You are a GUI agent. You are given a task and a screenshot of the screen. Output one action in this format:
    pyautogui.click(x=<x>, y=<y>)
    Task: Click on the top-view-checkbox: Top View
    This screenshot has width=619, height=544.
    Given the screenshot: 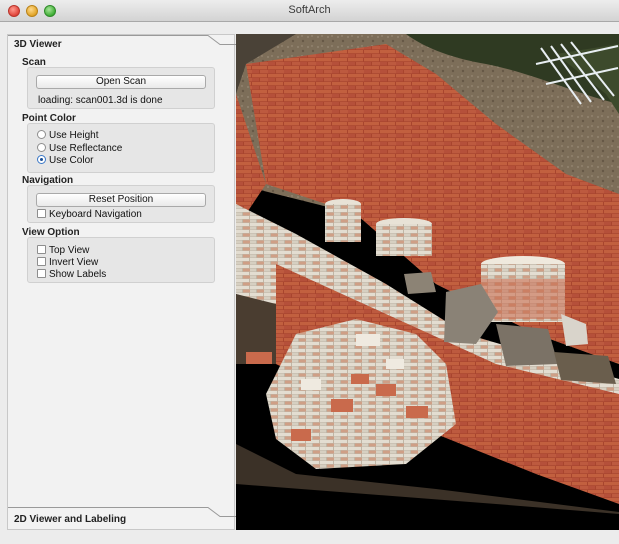 What is the action you would take?
    pyautogui.click(x=63, y=251)
    